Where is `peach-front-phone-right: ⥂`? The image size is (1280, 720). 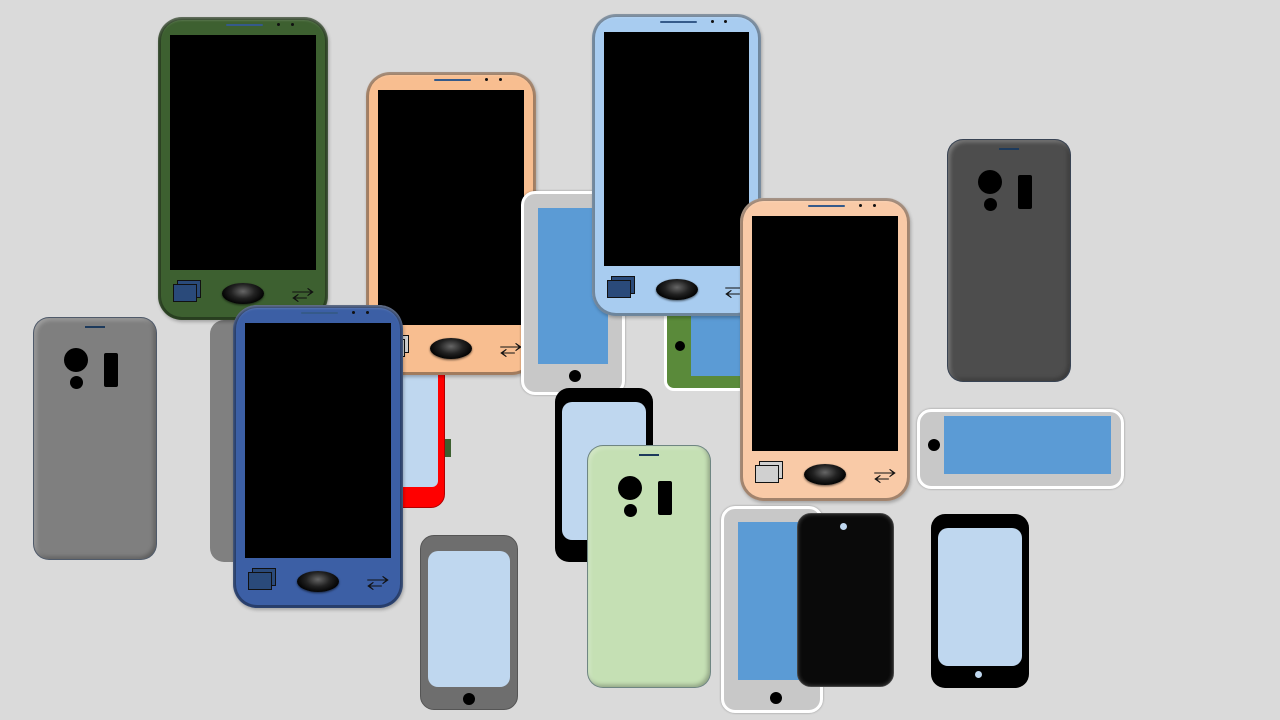 peach-front-phone-right: ⥂ is located at coordinates (825, 349).